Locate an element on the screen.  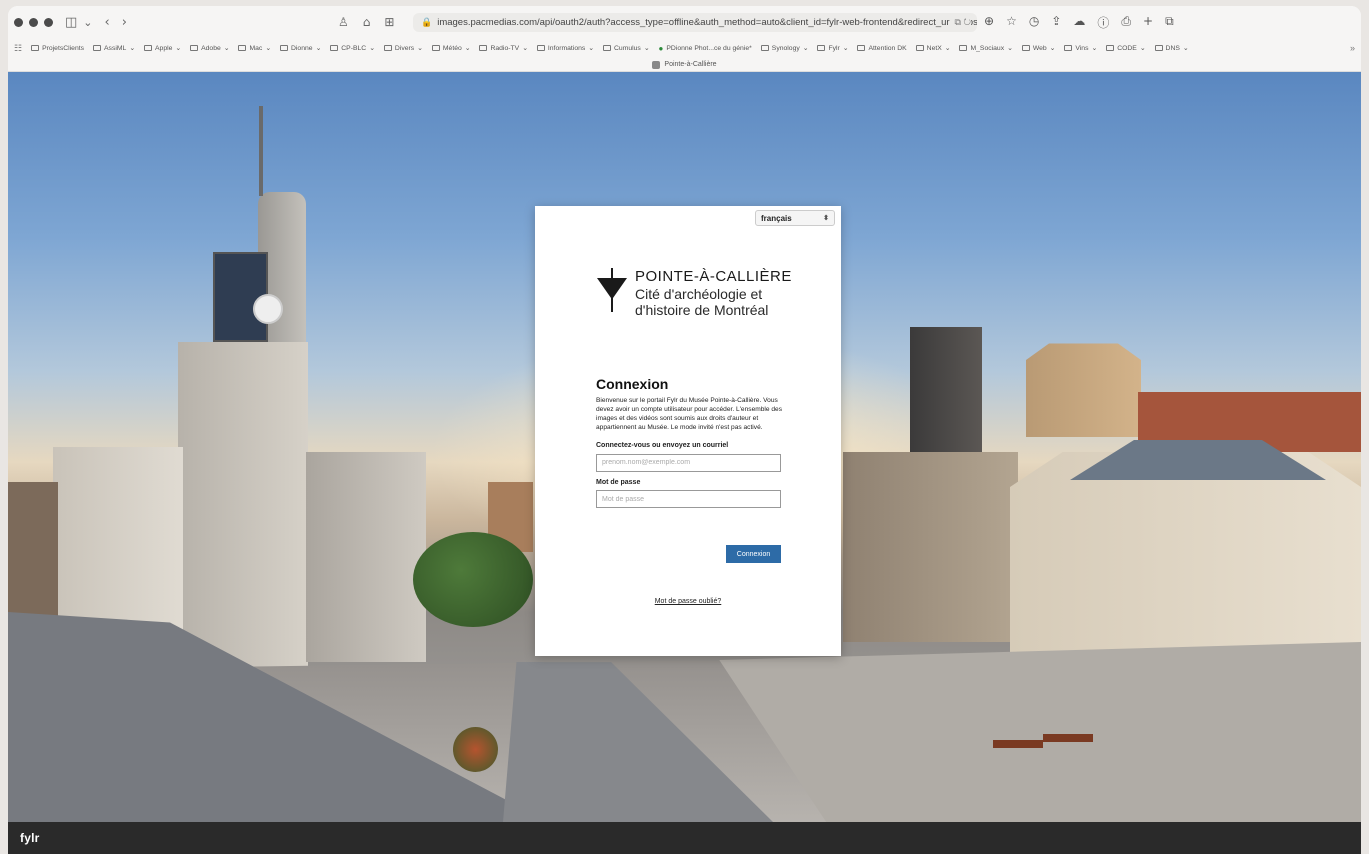
password-field is located at coordinates (688, 499).